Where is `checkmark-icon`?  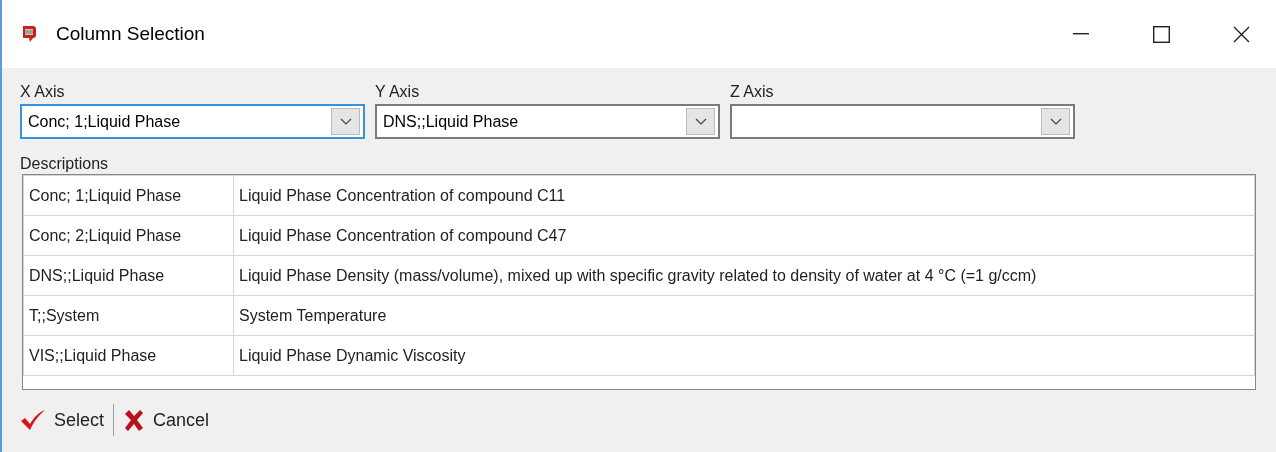 checkmark-icon is located at coordinates (33, 420).